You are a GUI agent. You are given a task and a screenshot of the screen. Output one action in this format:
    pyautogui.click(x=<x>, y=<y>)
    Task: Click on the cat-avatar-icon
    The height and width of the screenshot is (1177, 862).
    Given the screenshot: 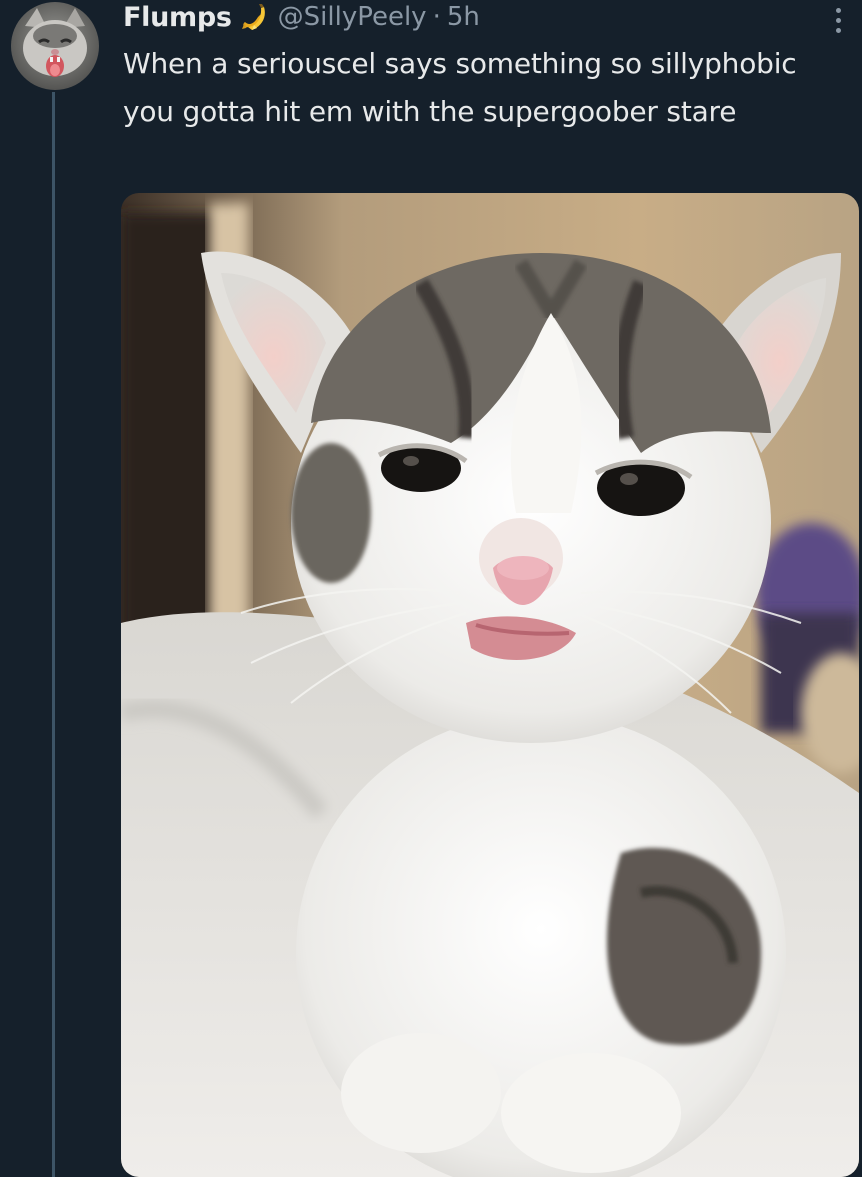 What is the action you would take?
    pyautogui.click(x=55, y=46)
    